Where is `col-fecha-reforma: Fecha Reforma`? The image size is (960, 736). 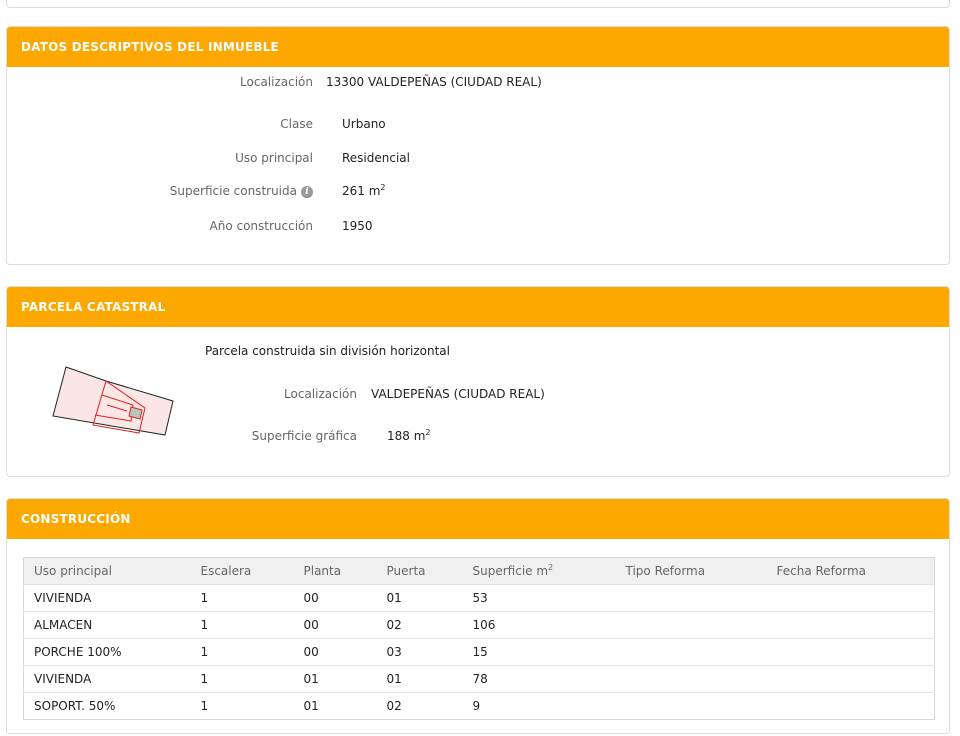
col-fecha-reforma: Fecha Reforma is located at coordinates (850, 571).